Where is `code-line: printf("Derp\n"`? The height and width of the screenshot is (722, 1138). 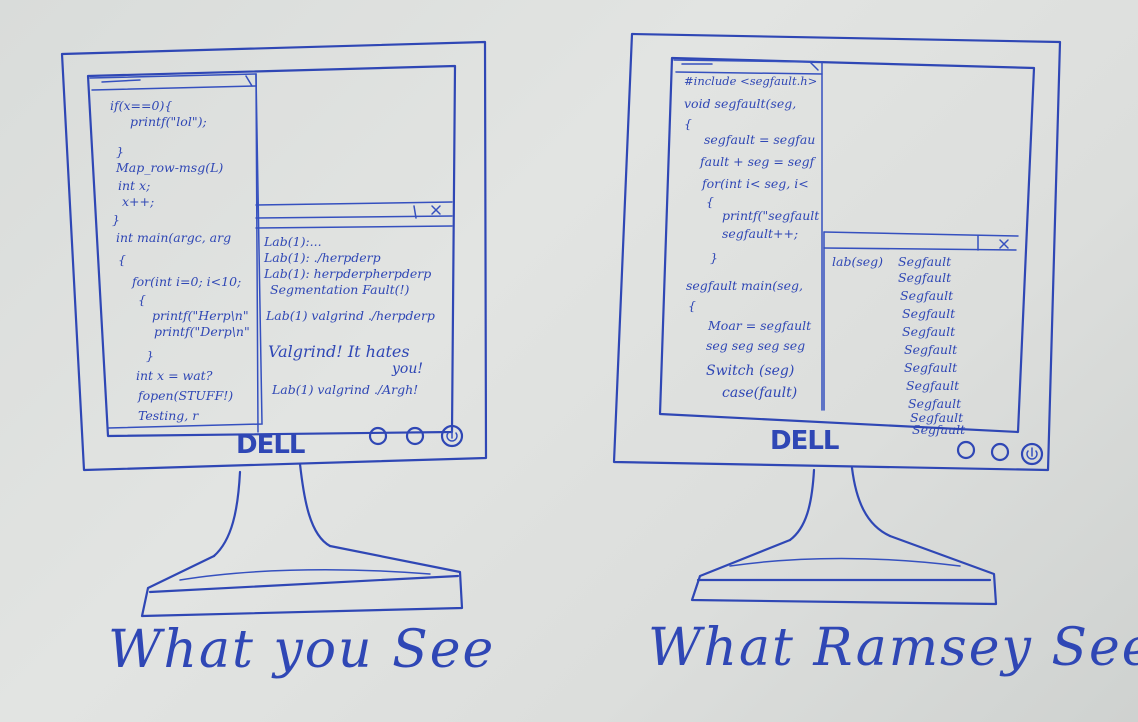
code-line: printf("Derp\n" is located at coordinates (202, 331).